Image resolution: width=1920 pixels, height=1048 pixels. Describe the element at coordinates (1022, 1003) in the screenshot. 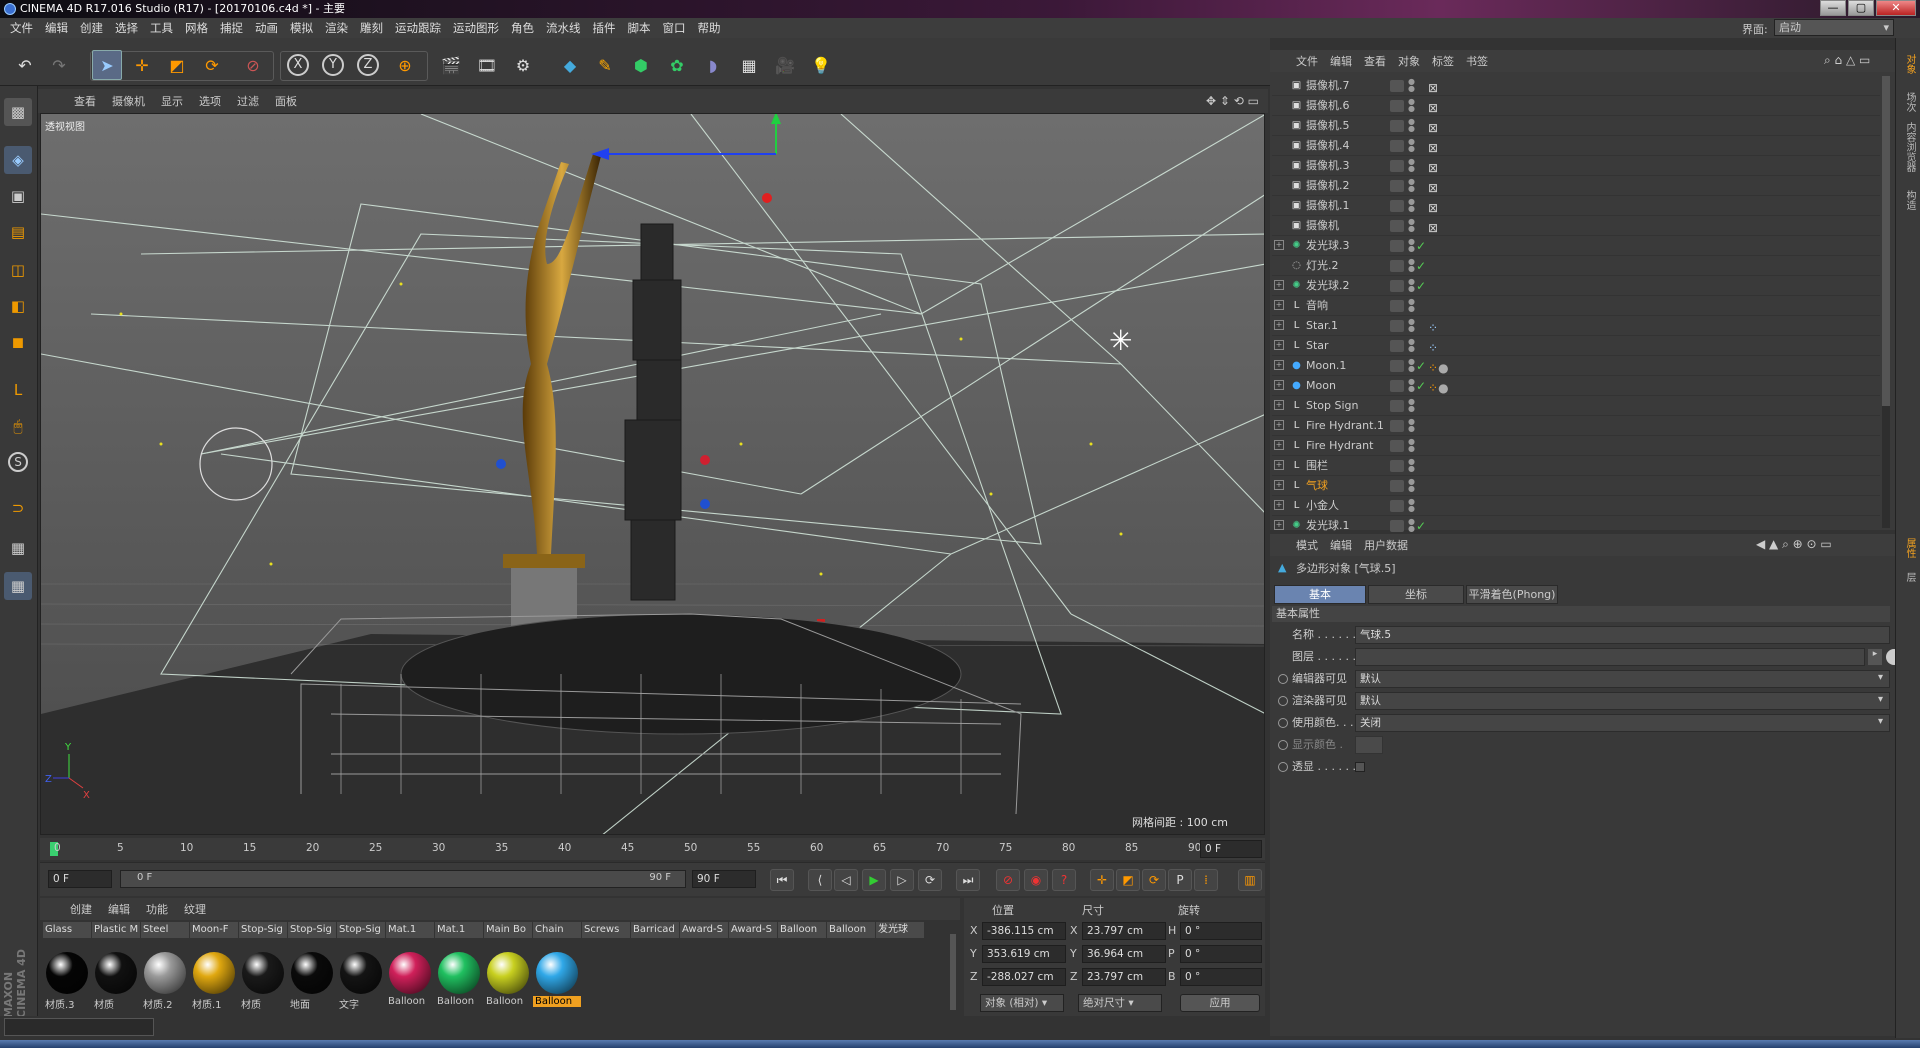

I see `coord-mode-select: 对象 (相对) ▾` at that location.